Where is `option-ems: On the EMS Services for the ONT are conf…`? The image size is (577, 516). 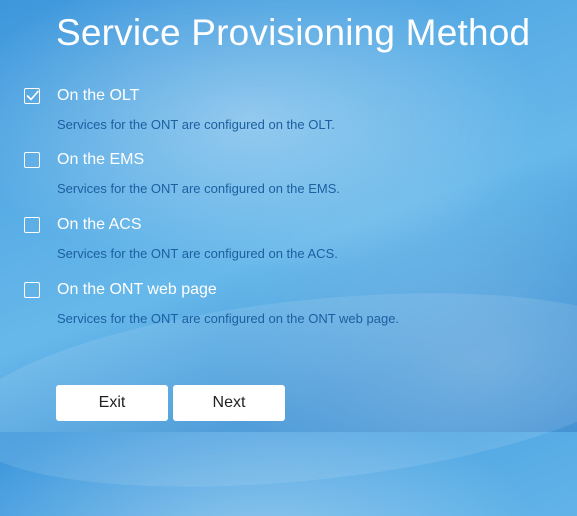
option-ems: On the EMS Services for the ONT are conf… is located at coordinates (294, 172).